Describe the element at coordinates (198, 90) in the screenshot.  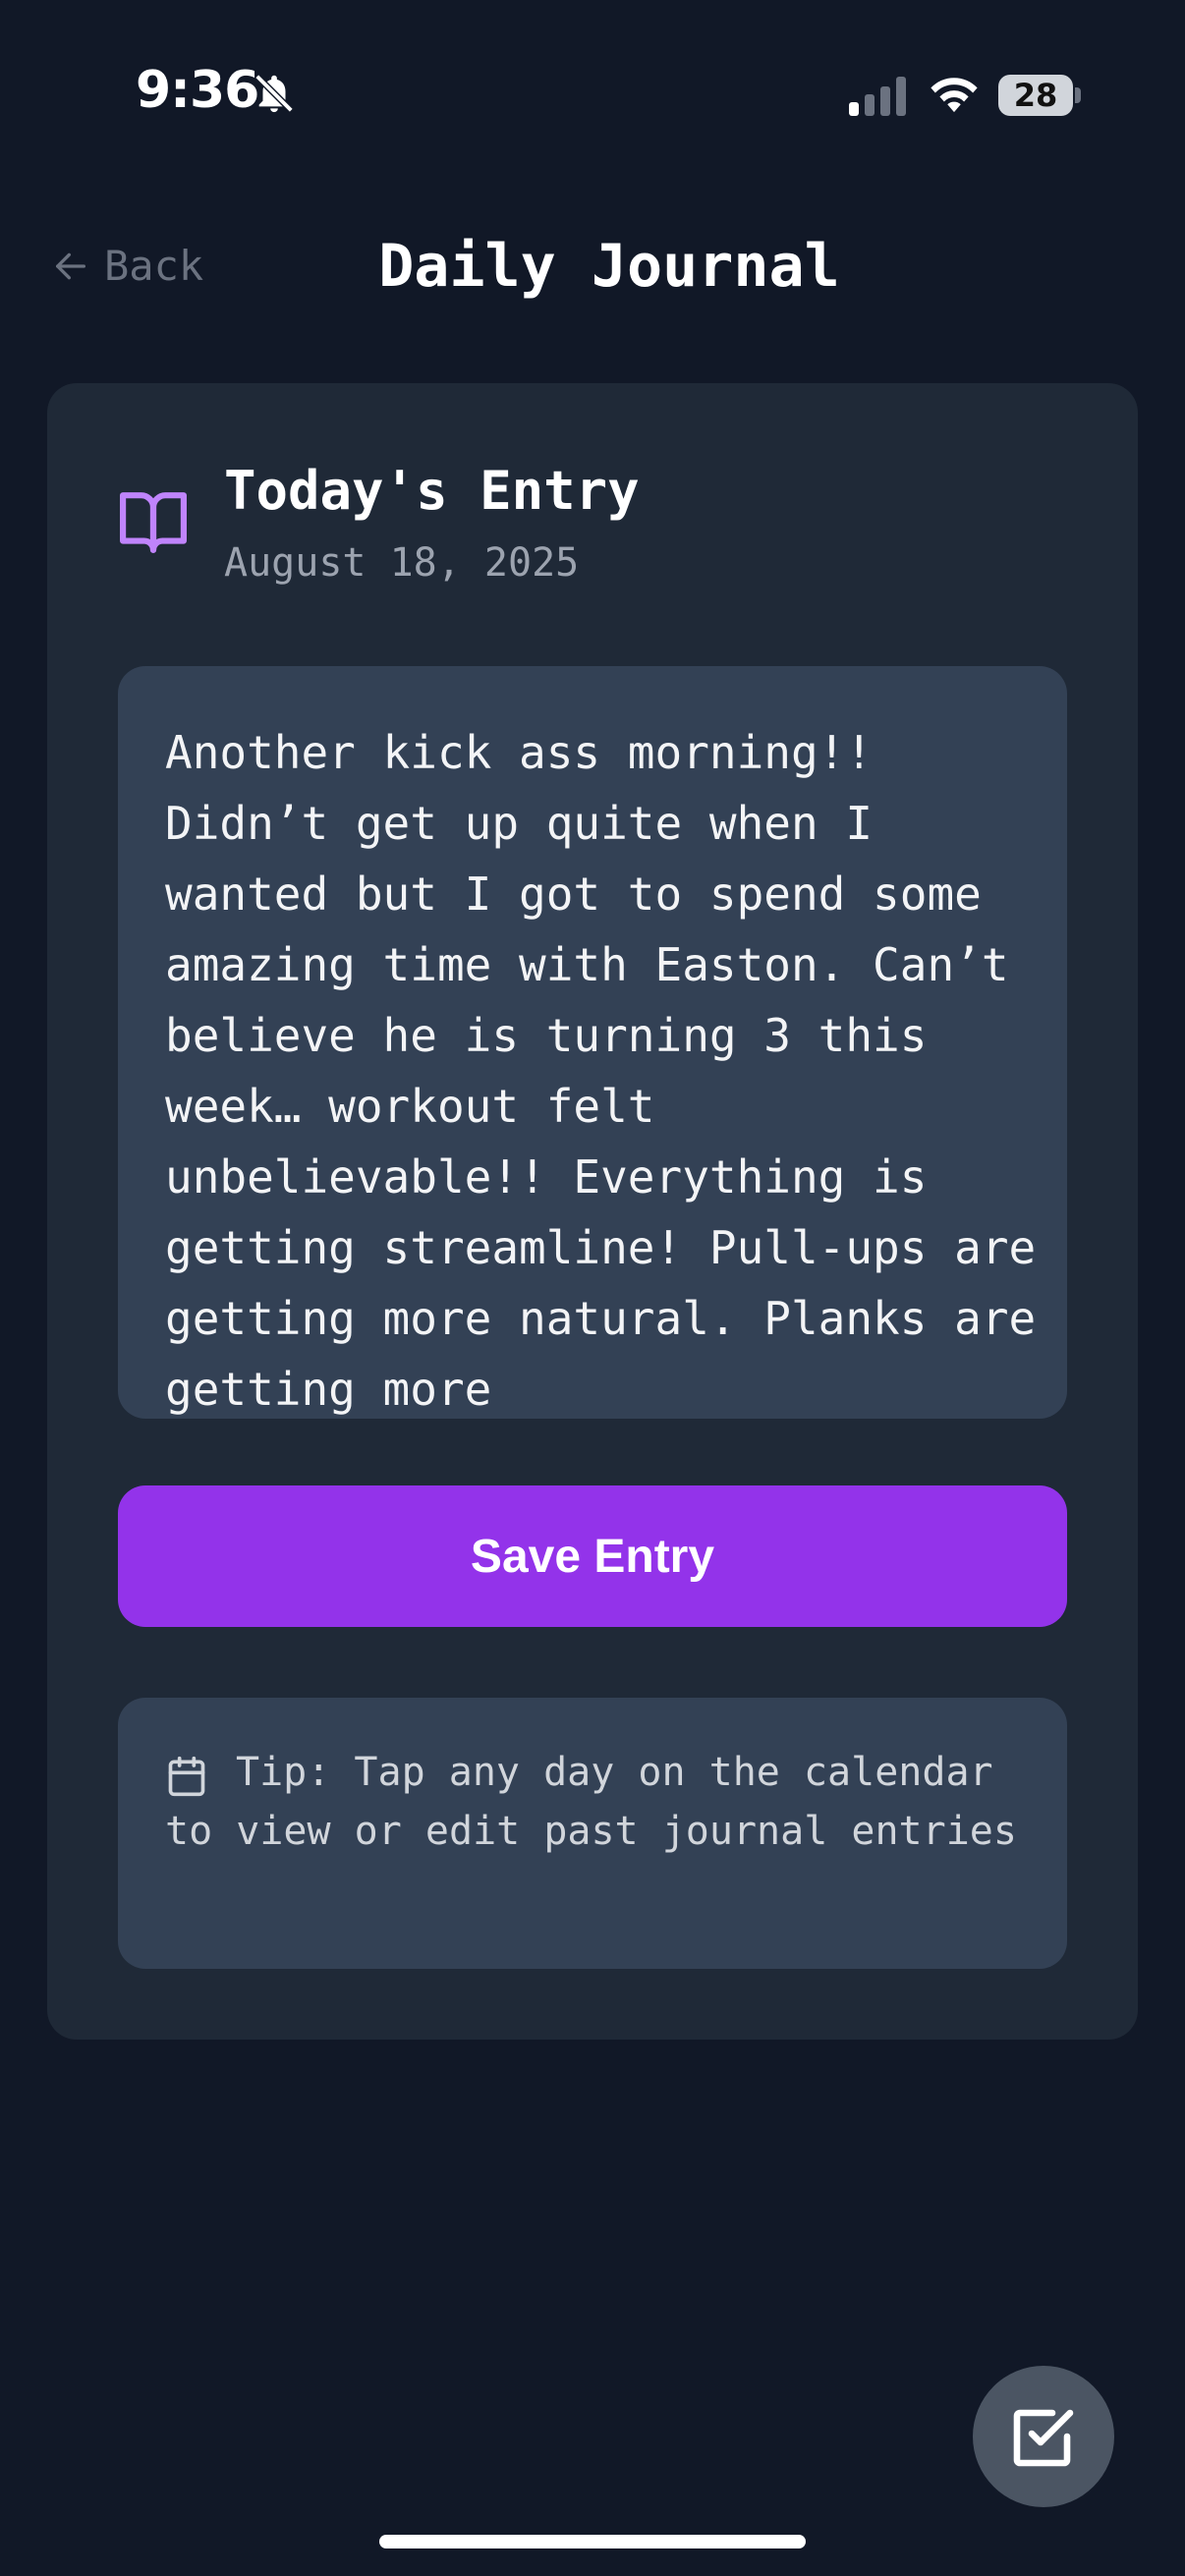
I see `status-time: 9:36` at that location.